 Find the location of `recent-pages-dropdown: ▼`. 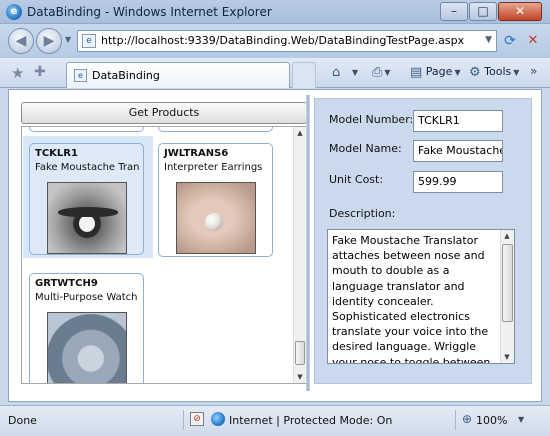

recent-pages-dropdown: ▼ is located at coordinates (68, 39).